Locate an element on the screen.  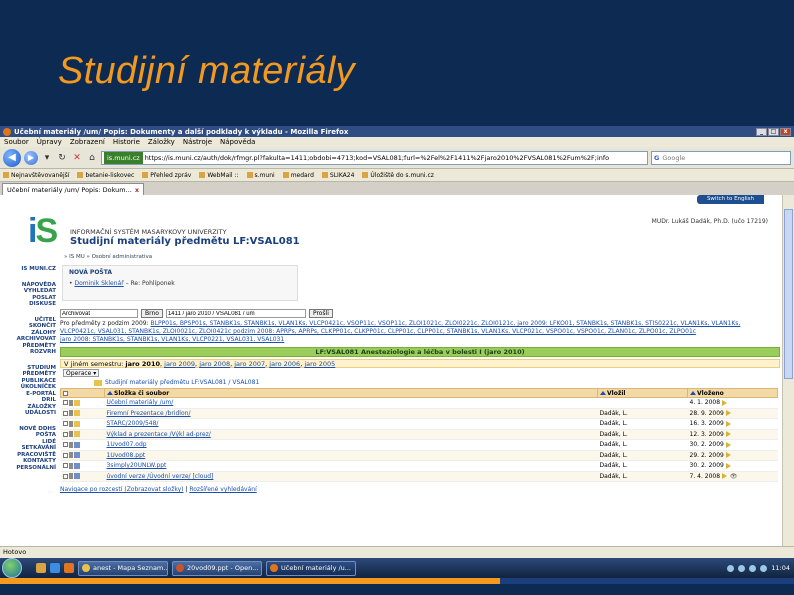
sidebar-item: IS MUNI.CZ is located at coordinates (36, 269).